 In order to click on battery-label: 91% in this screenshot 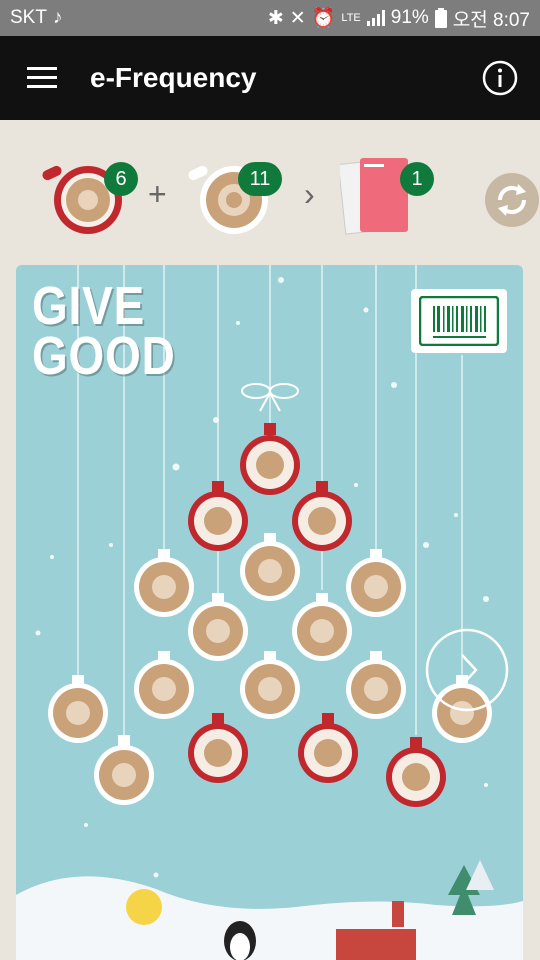, I will do `click(409, 17)`.